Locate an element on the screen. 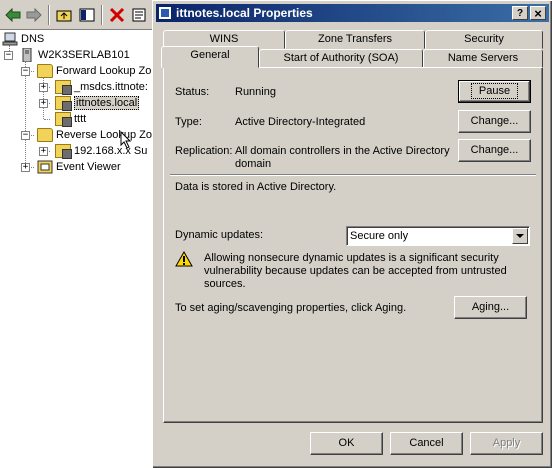 This screenshot has height=468, width=552. tab-start-of-authority: Start of Authority (SOA) is located at coordinates (341, 58).